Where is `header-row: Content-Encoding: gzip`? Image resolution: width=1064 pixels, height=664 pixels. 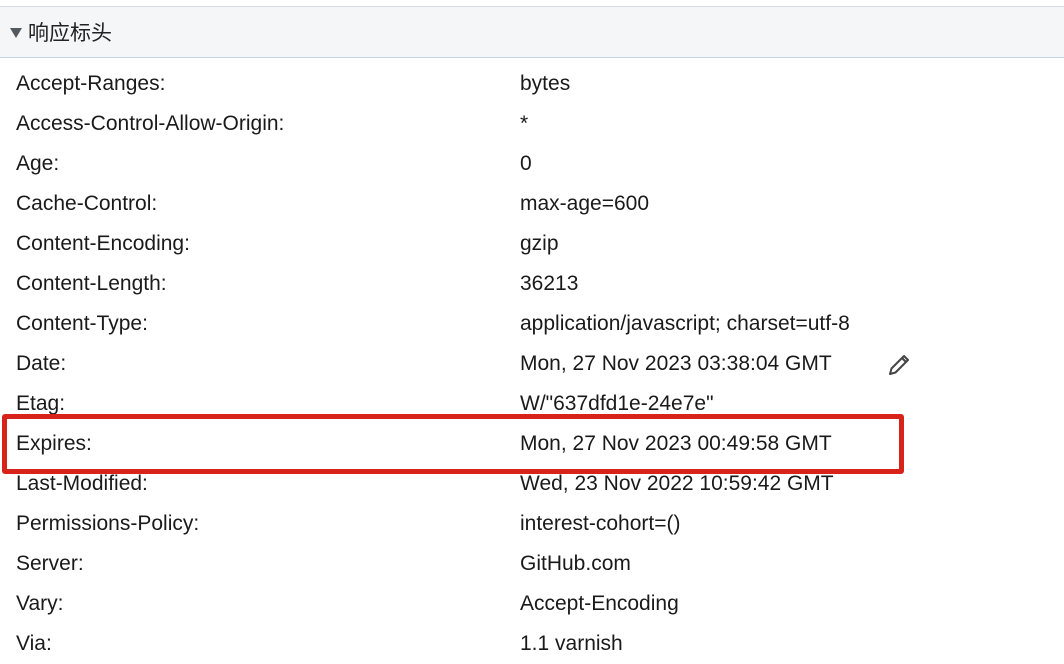 header-row: Content-Encoding: gzip is located at coordinates (532, 244).